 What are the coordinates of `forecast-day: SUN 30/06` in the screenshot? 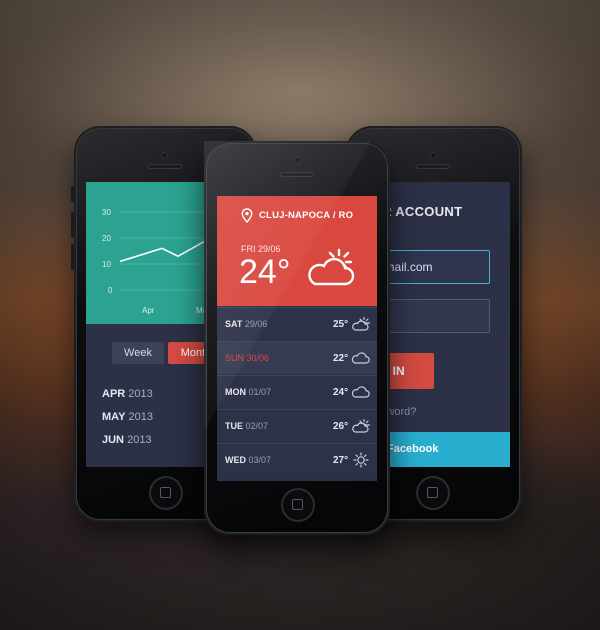 It's located at (247, 358).